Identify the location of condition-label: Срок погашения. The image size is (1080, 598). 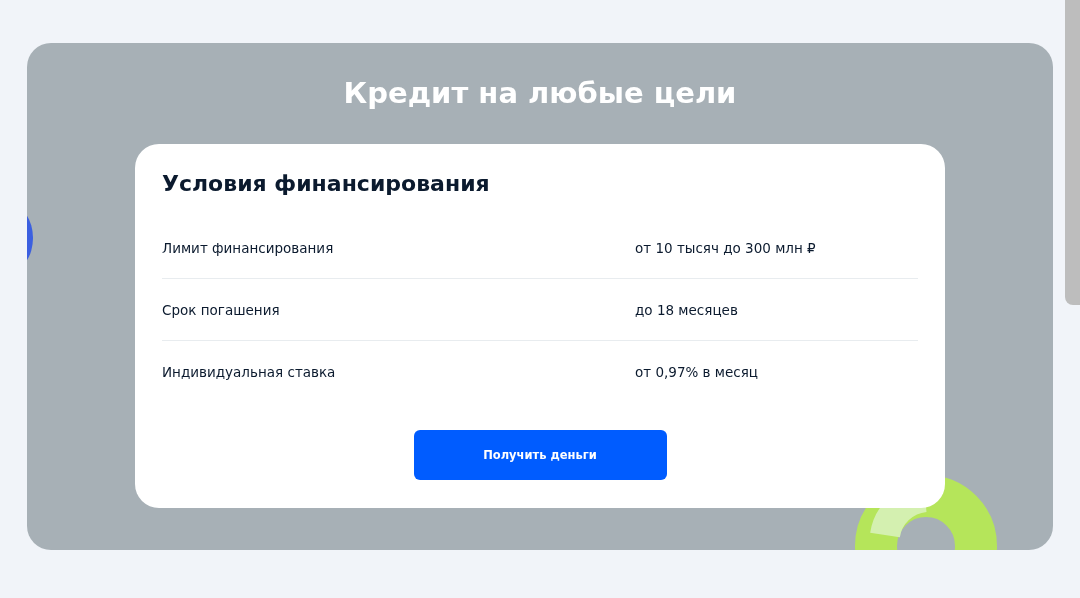
(221, 309).